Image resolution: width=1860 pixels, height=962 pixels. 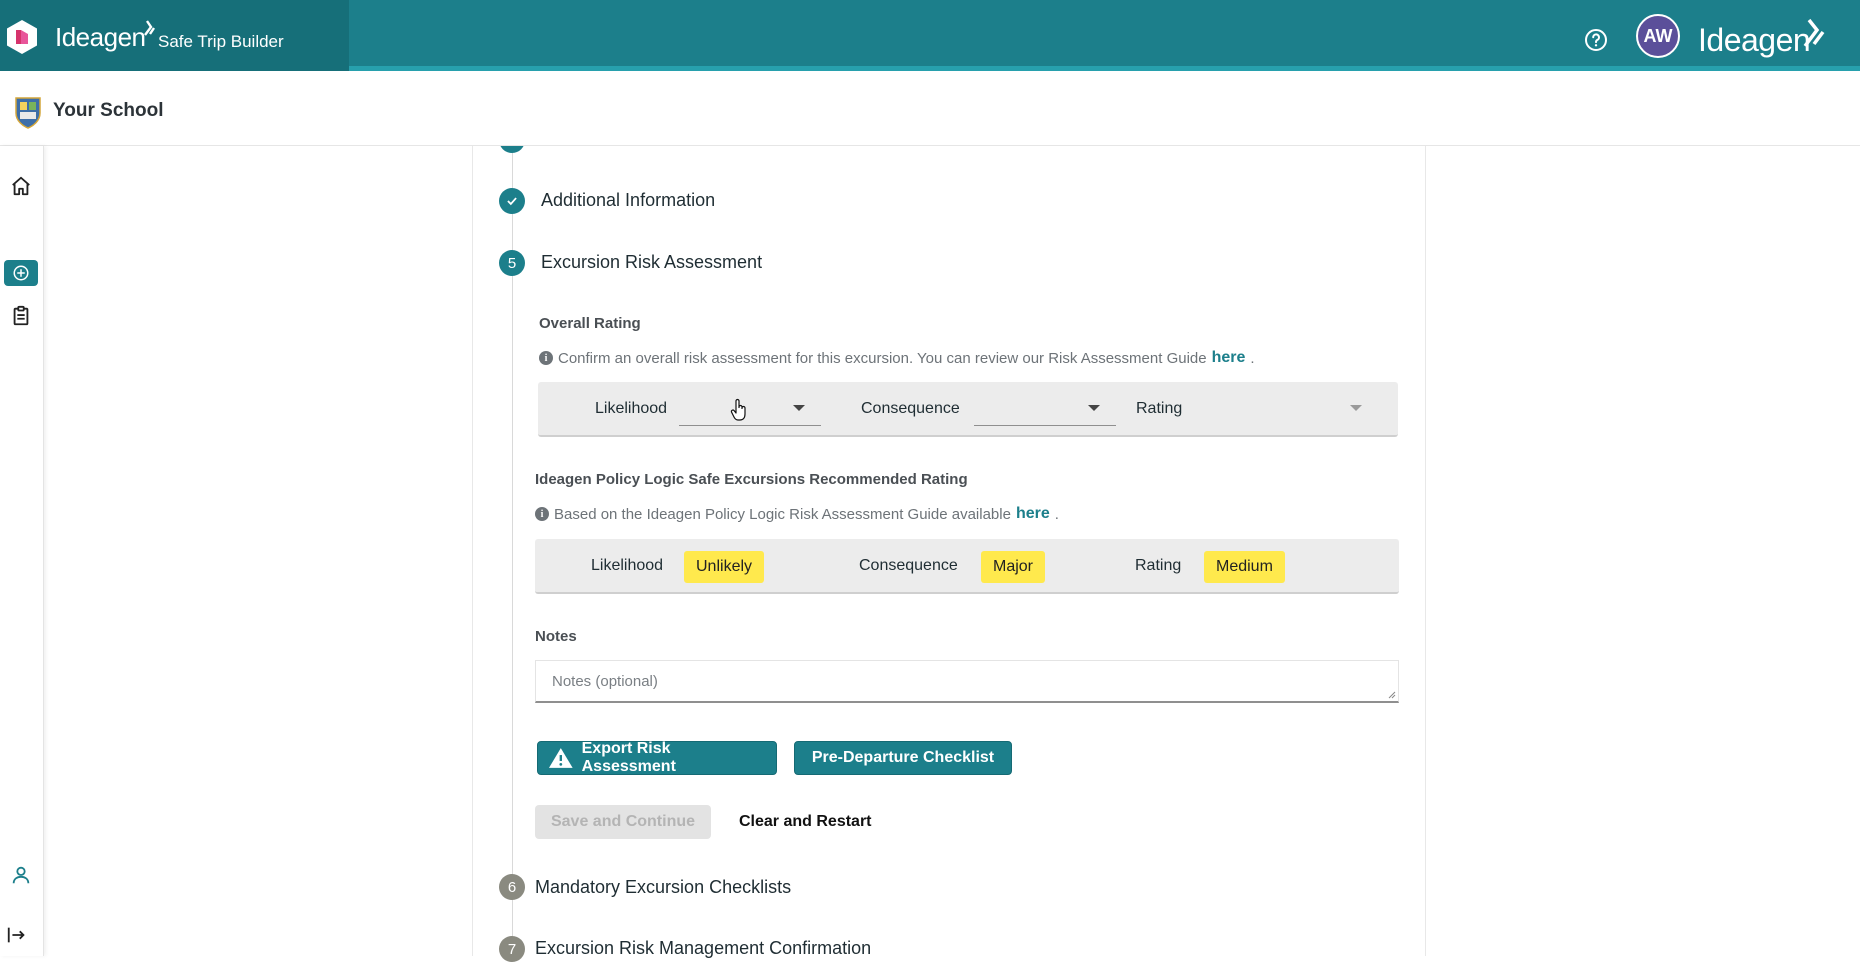 What do you see at coordinates (805, 822) in the screenshot?
I see `clear-and-restart-button: Clear and Restart` at bounding box center [805, 822].